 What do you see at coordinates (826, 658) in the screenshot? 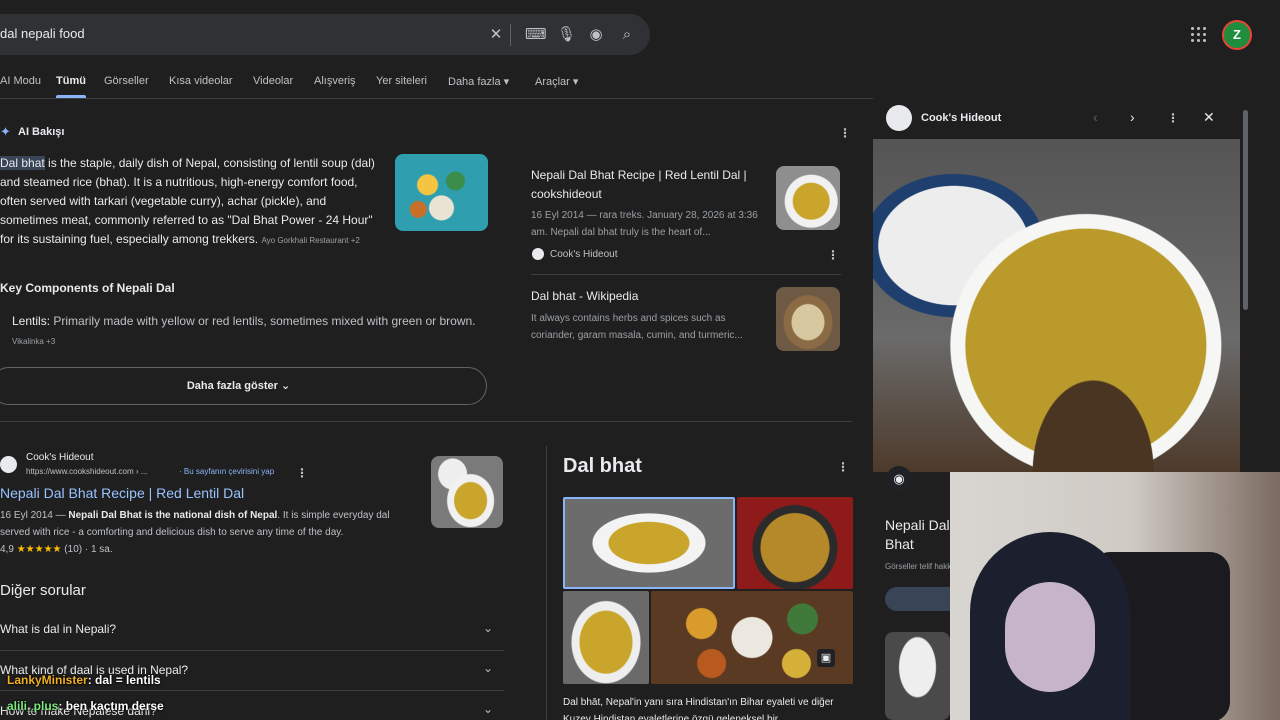
I see `image-gallery-icon: ▣` at bounding box center [826, 658].